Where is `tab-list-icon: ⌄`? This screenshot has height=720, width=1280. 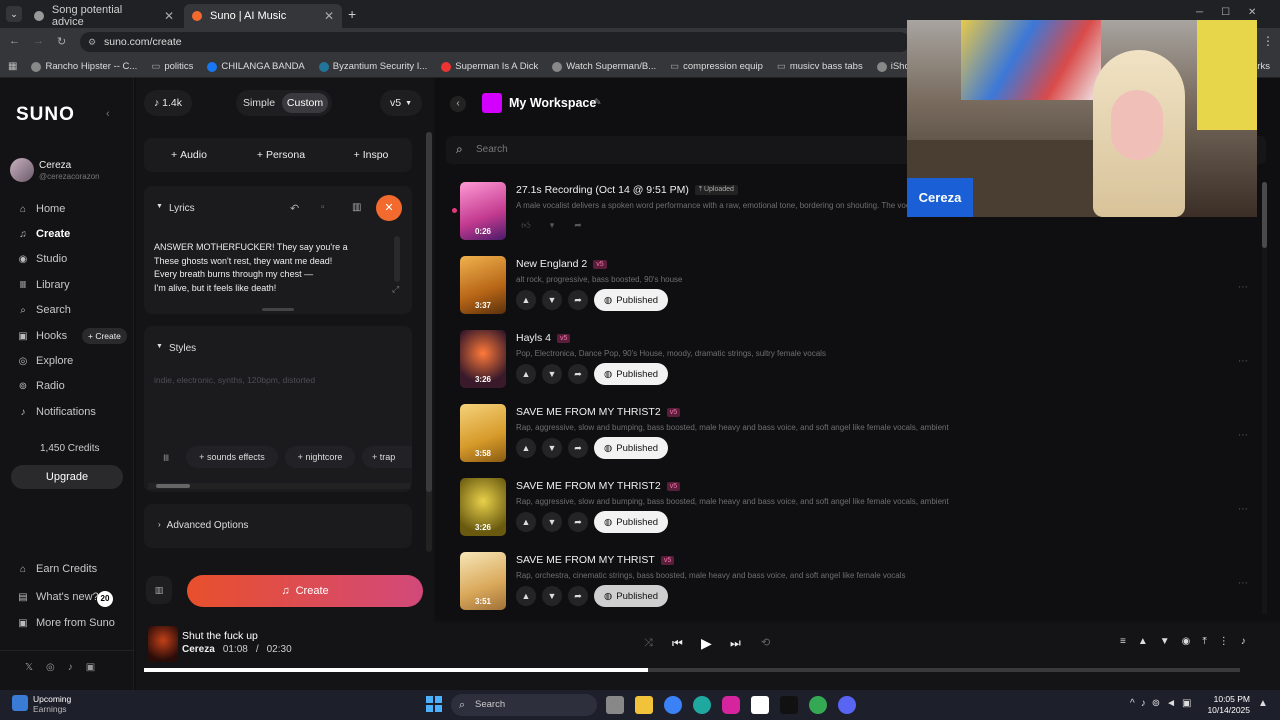 tab-list-icon: ⌄ is located at coordinates (14, 14).